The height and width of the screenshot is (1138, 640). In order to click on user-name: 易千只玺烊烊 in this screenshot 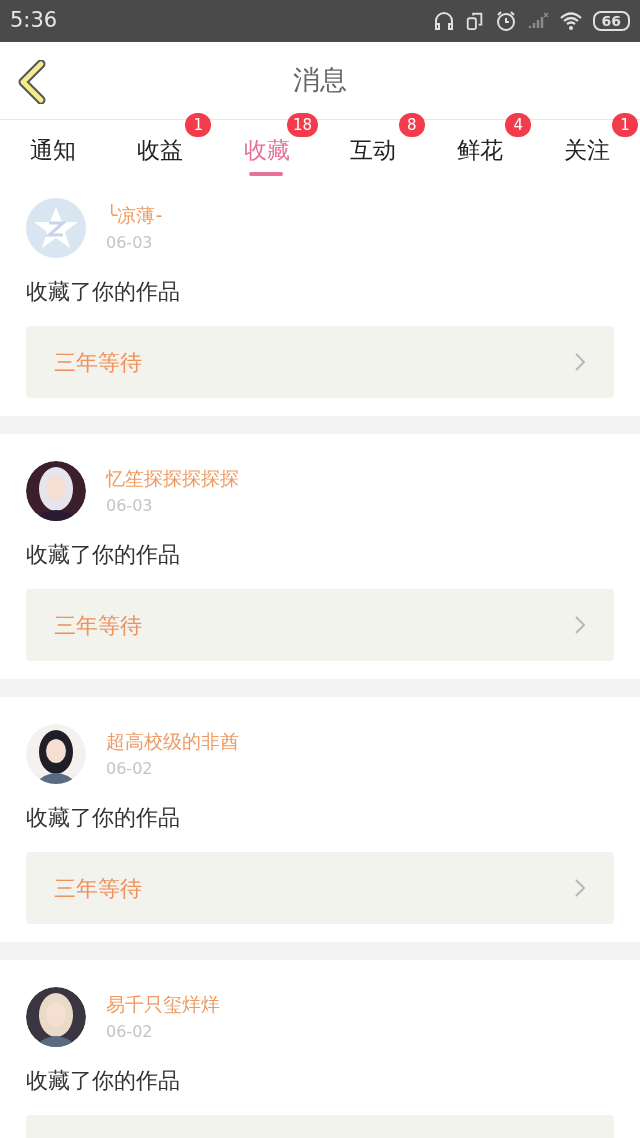, I will do `click(163, 1004)`.